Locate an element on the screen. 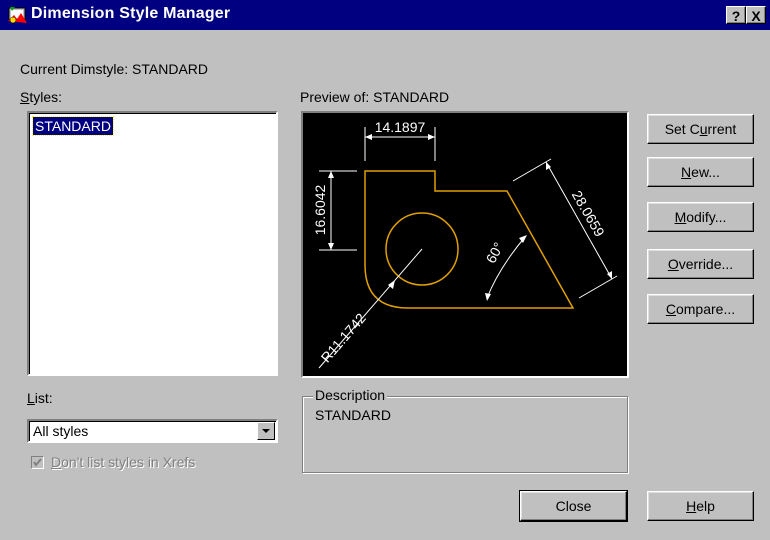 The height and width of the screenshot is (540, 770). angle-value: 60° is located at coordinates (495, 253).